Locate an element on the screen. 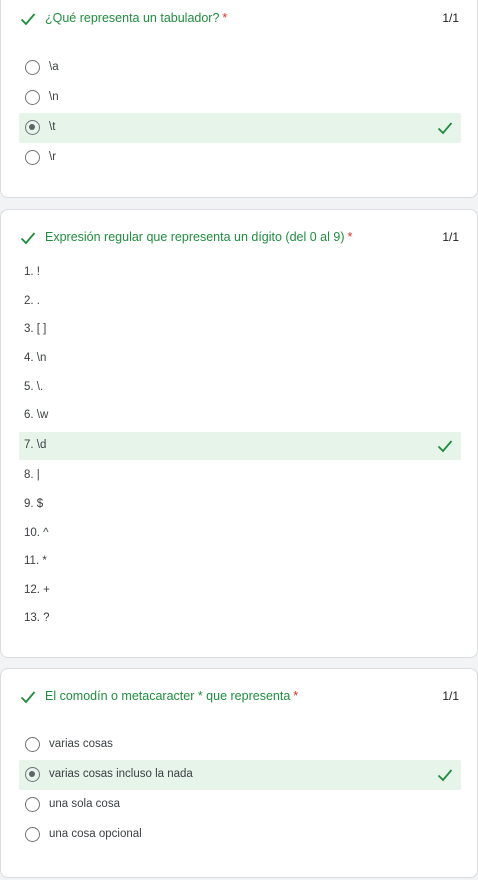 The height and width of the screenshot is (880, 478). option-n: \n is located at coordinates (240, 98).